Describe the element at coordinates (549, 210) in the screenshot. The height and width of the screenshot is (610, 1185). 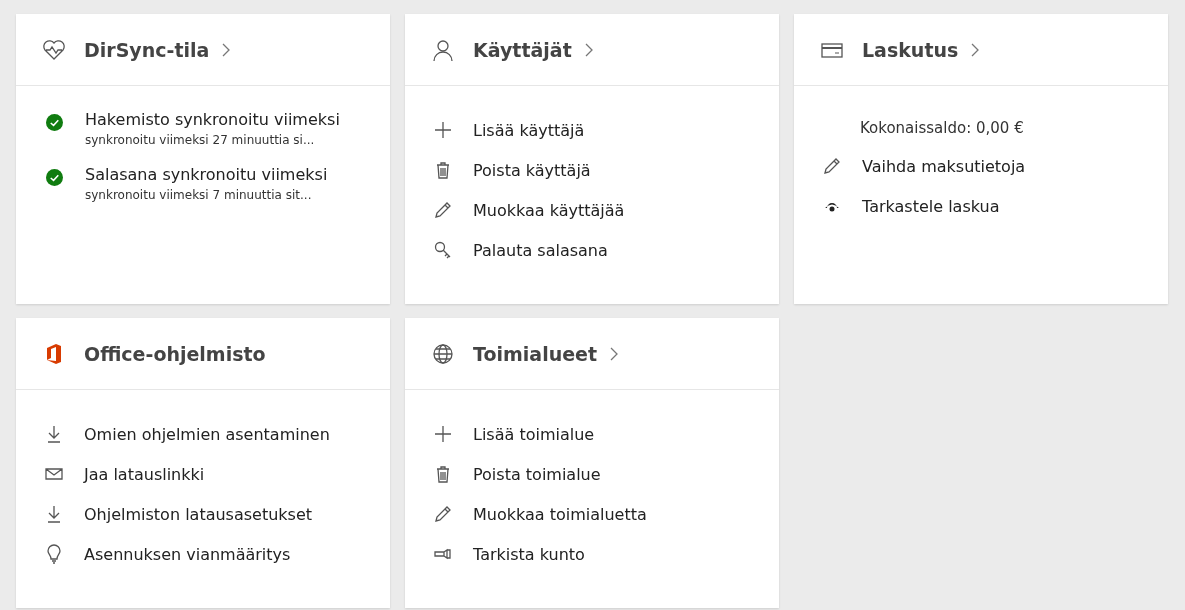
I see `action-link: Muokkaa käyttäjää` at that location.